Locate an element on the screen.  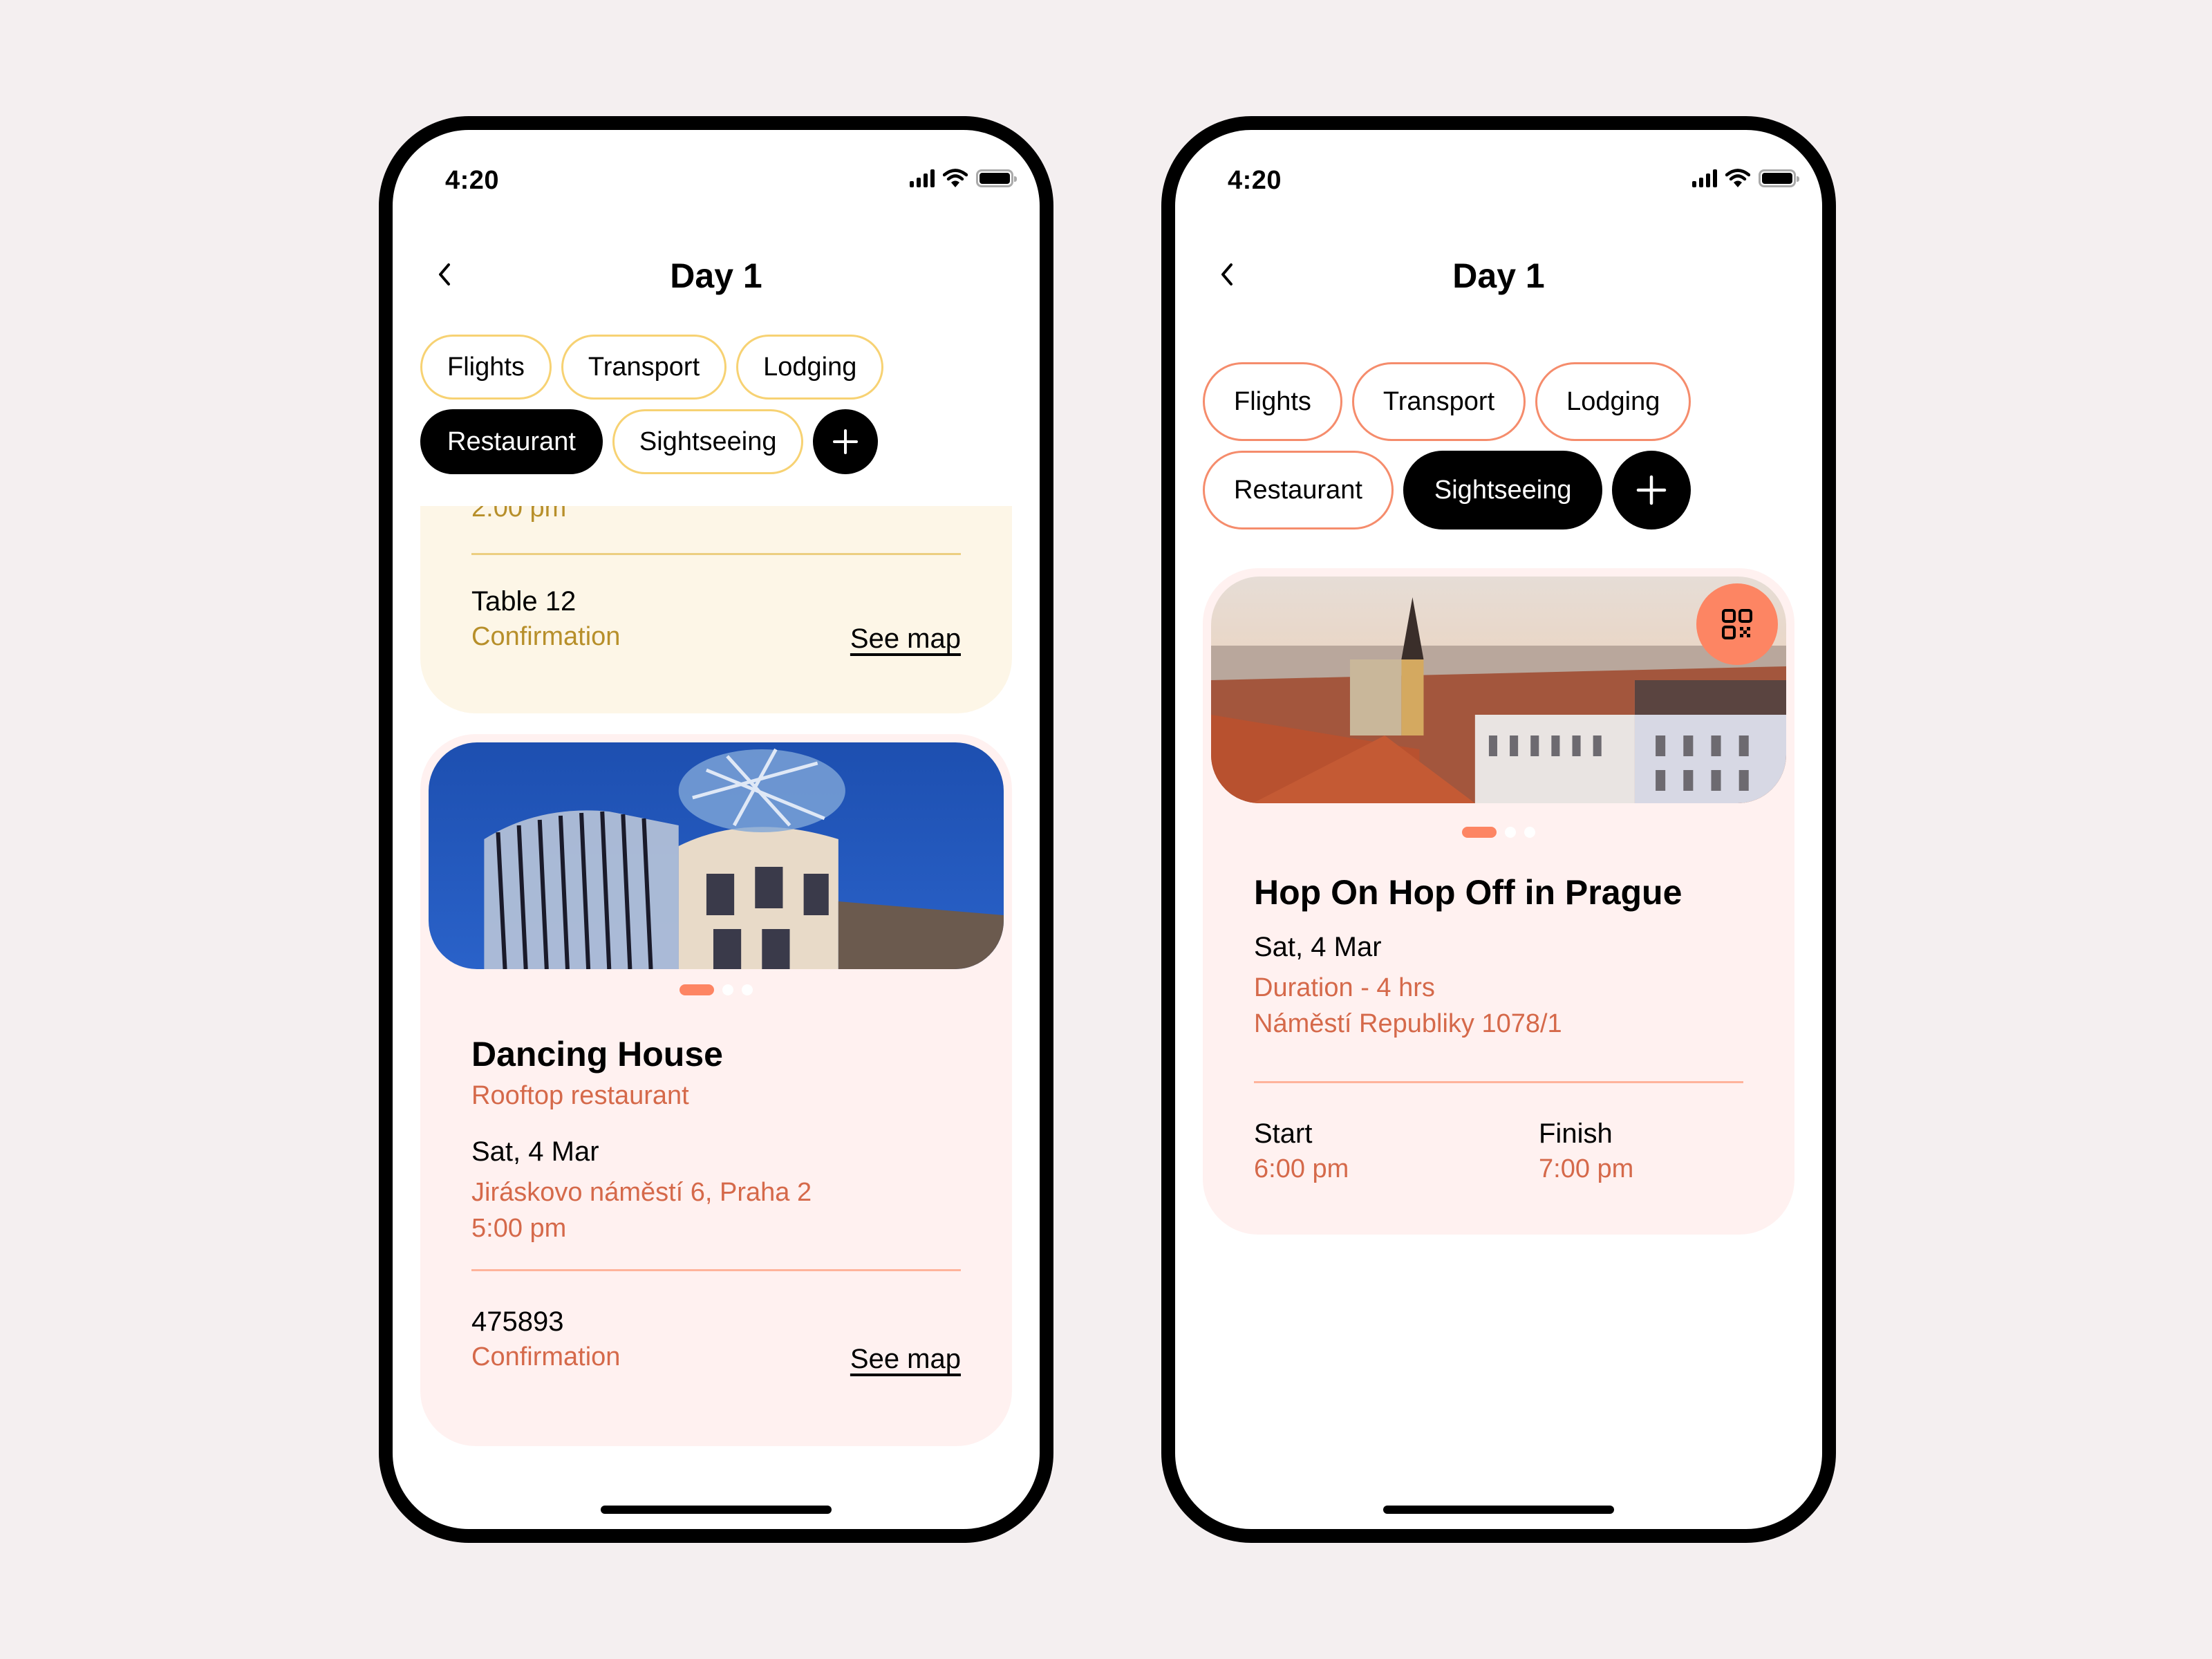
prague-photo is located at coordinates (1498, 690).